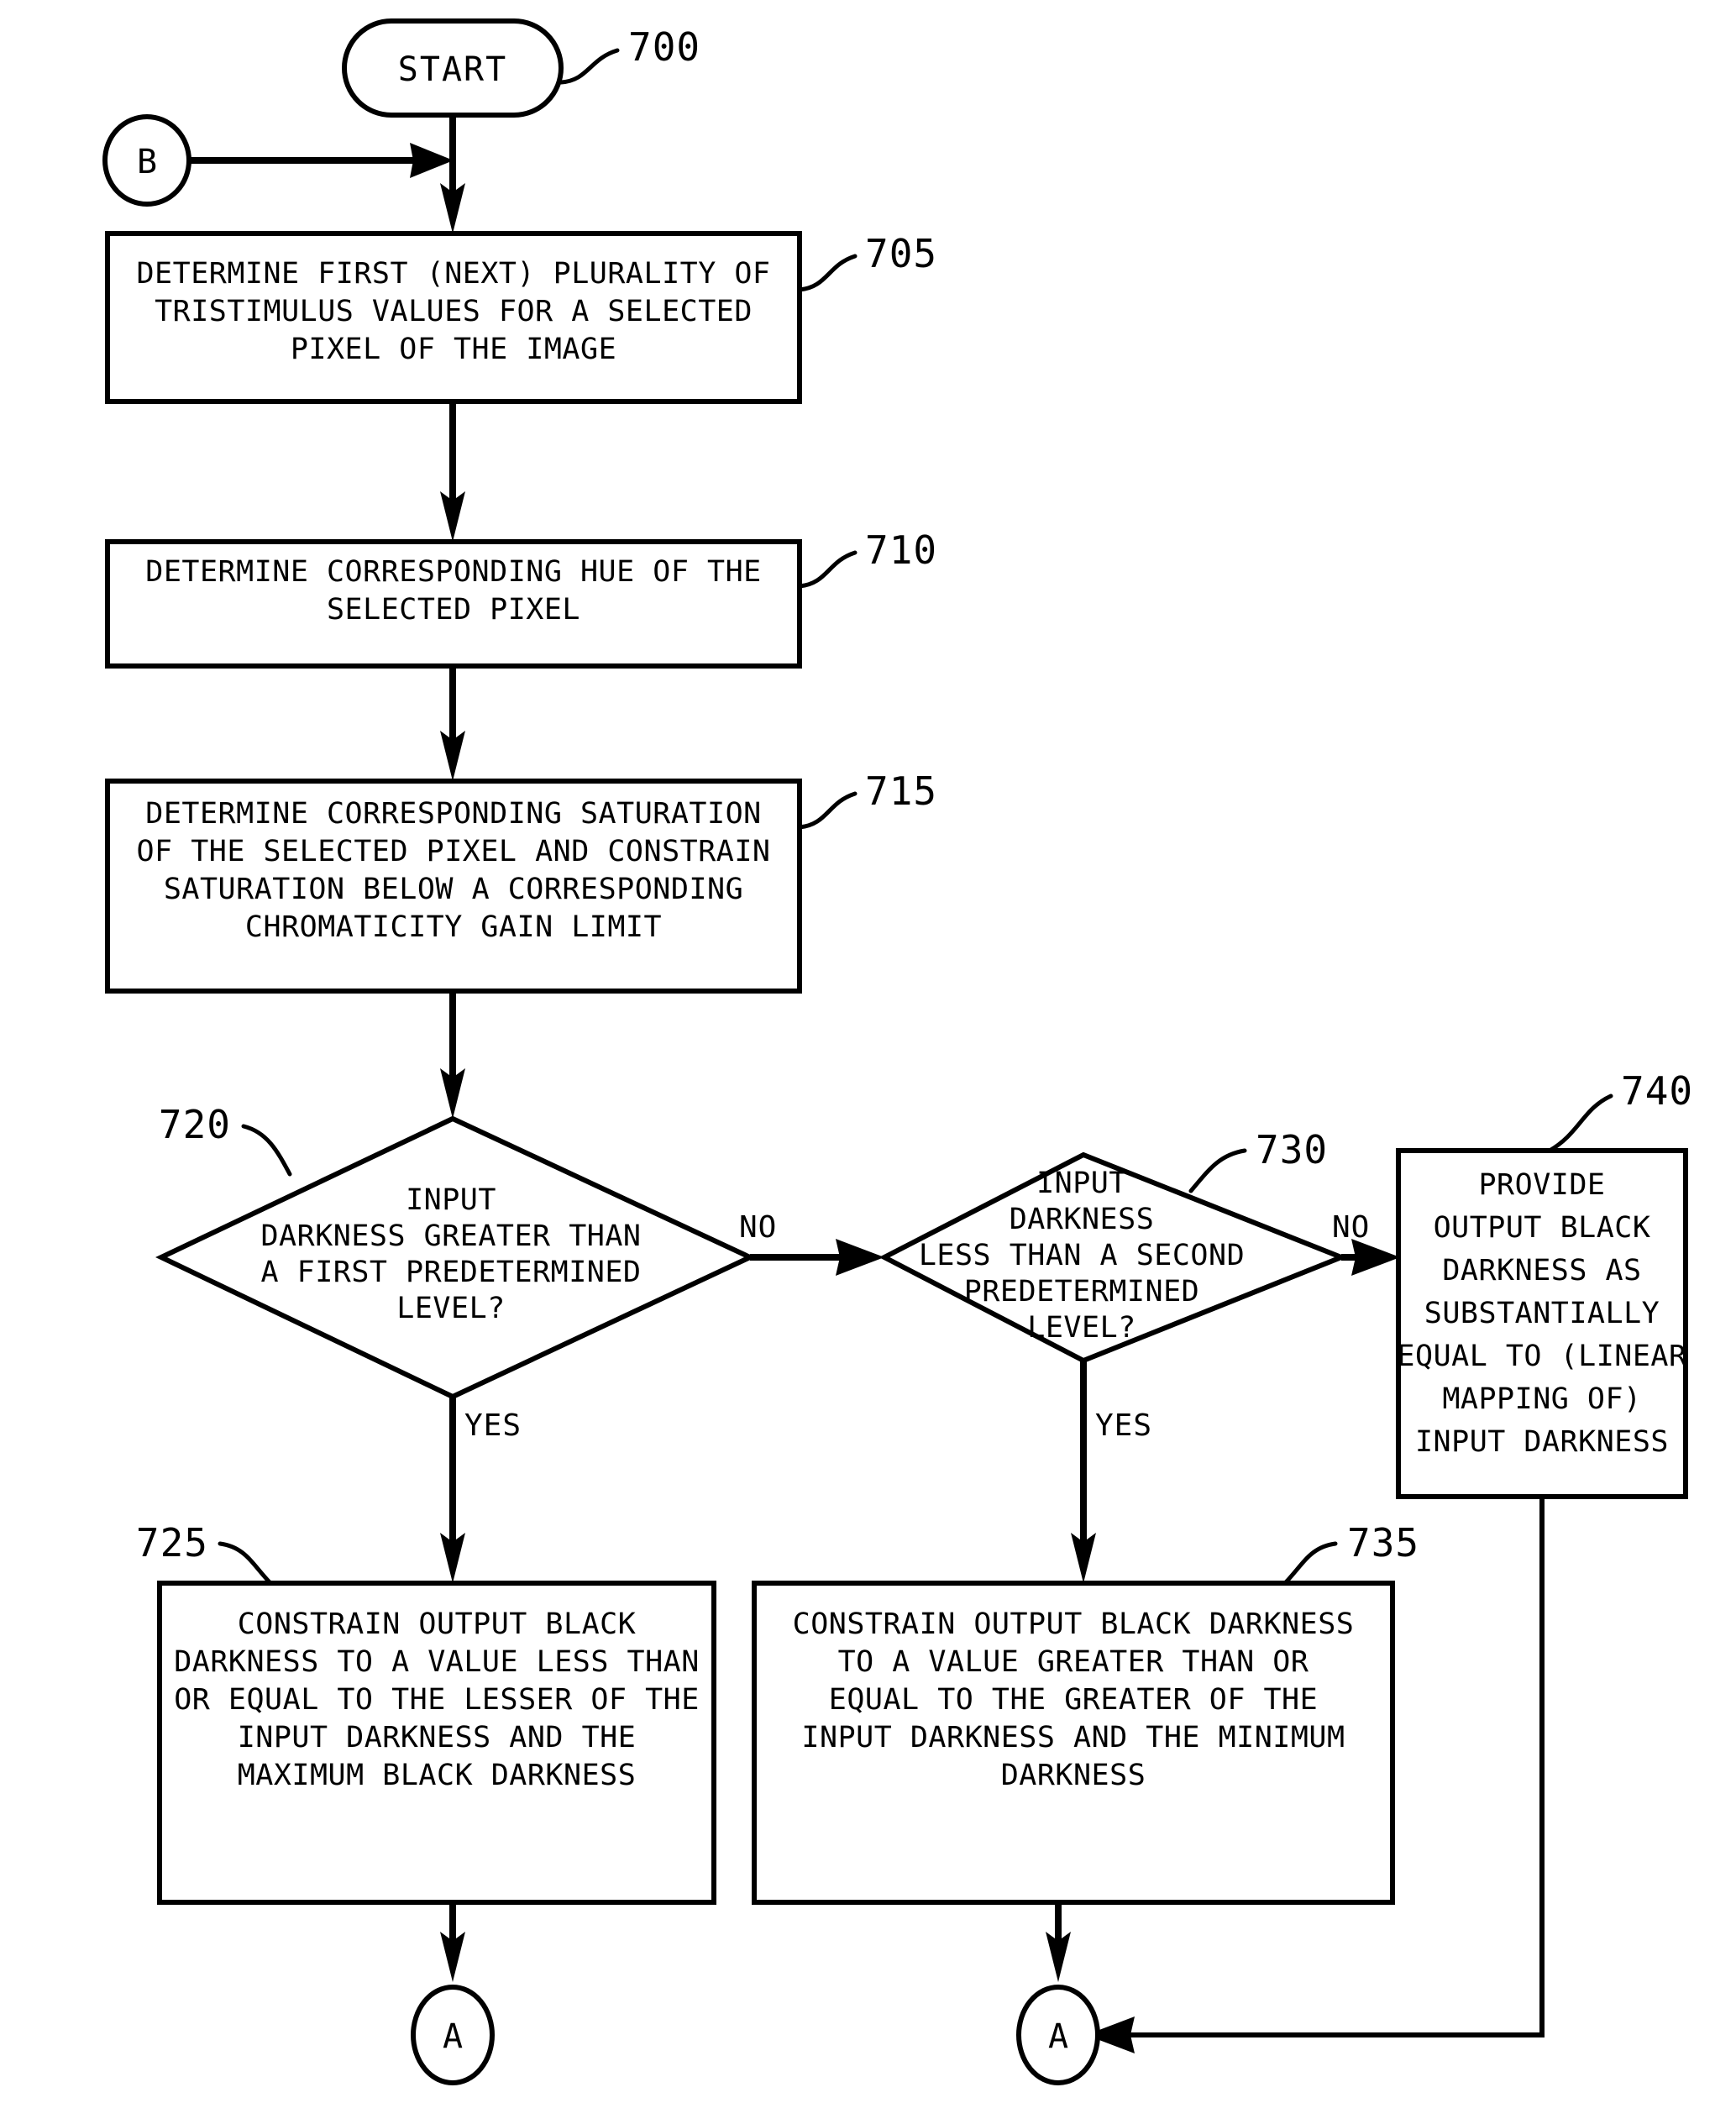  What do you see at coordinates (195, 1124) in the screenshot?
I see `ref-number-720: 720` at bounding box center [195, 1124].